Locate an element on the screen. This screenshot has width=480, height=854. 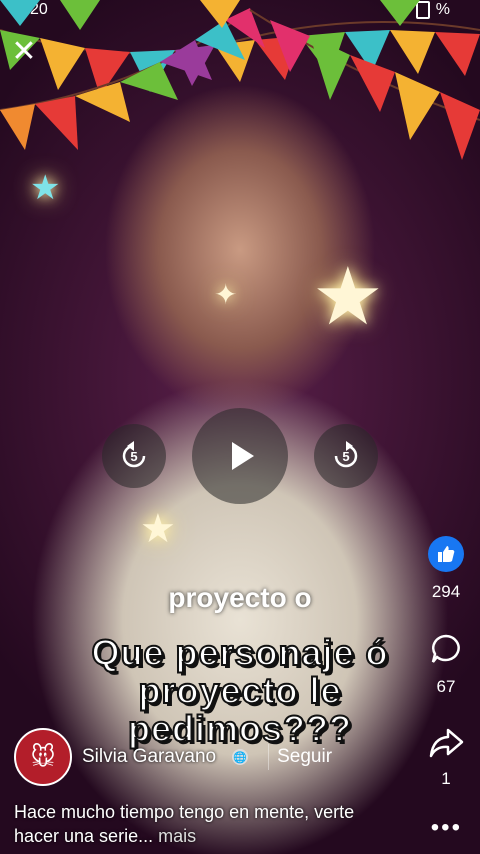
rewind-button: 5 is located at coordinates (134, 456).